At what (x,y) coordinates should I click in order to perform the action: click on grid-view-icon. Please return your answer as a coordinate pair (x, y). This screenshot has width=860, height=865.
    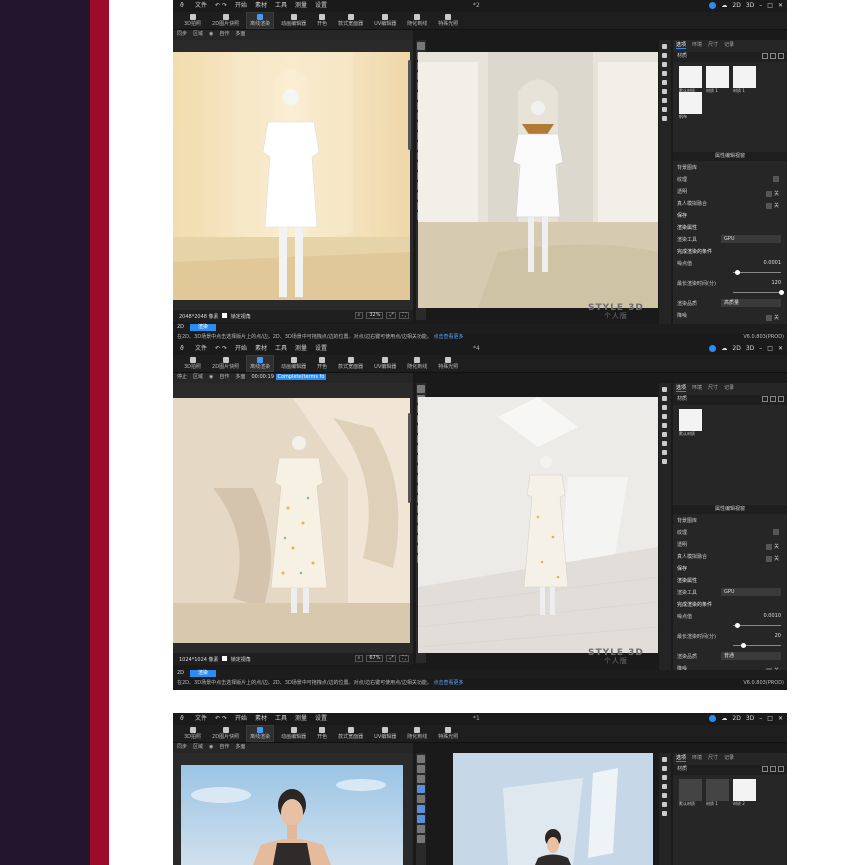
    Looking at the image, I should click on (773, 769).